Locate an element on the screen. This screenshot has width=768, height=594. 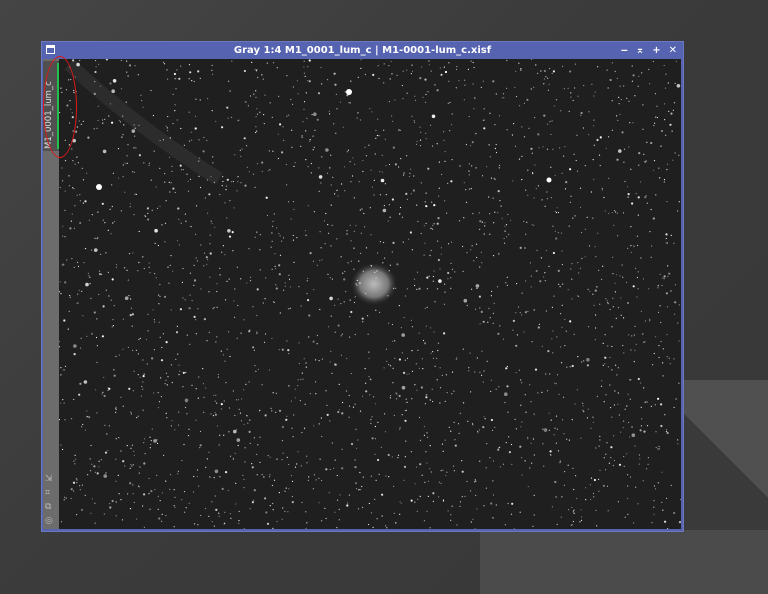
red-annotation-ellipse is located at coordinates (60, 107).